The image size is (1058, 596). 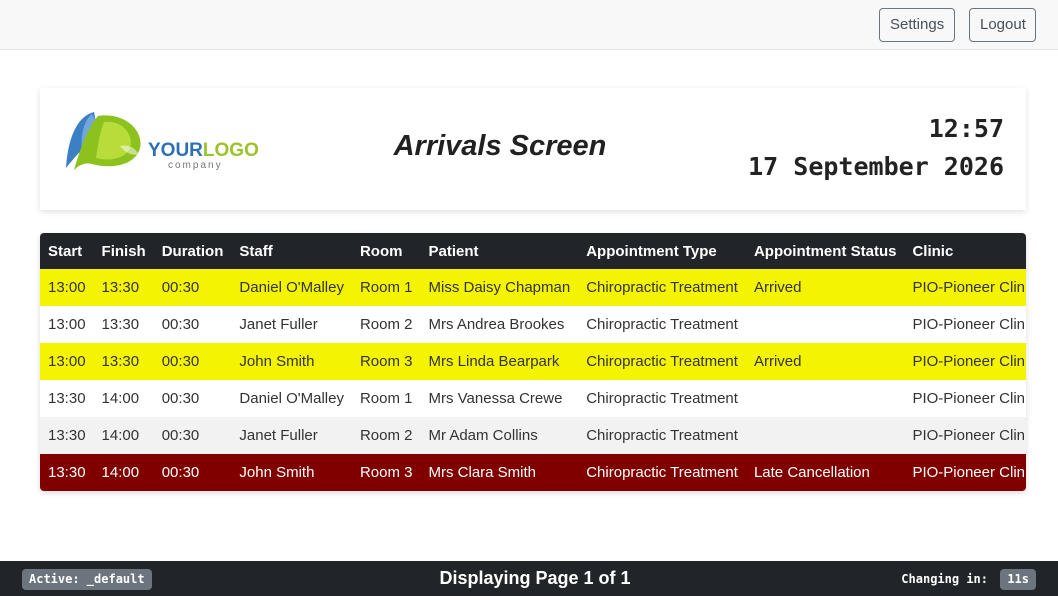 What do you see at coordinates (123, 251) in the screenshot?
I see `column-header: Finish` at bounding box center [123, 251].